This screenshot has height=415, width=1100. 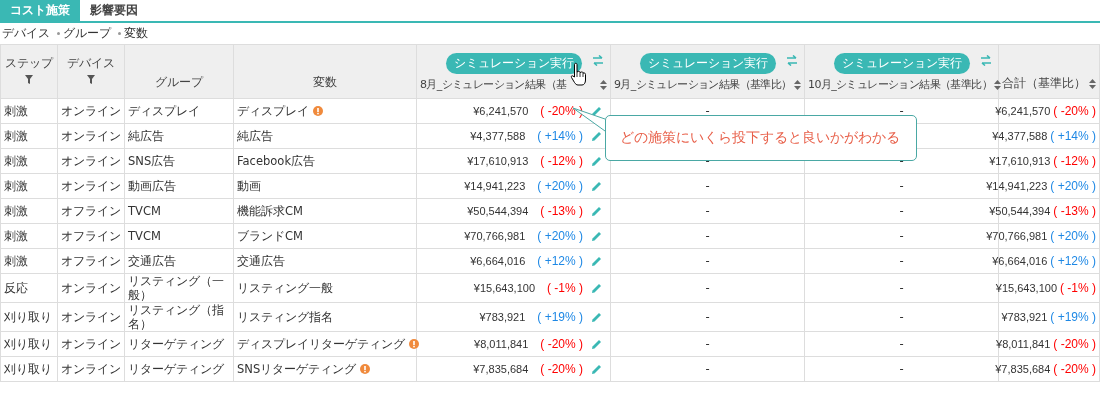 What do you see at coordinates (502, 317) in the screenshot?
I see `amount: ¥783,921` at bounding box center [502, 317].